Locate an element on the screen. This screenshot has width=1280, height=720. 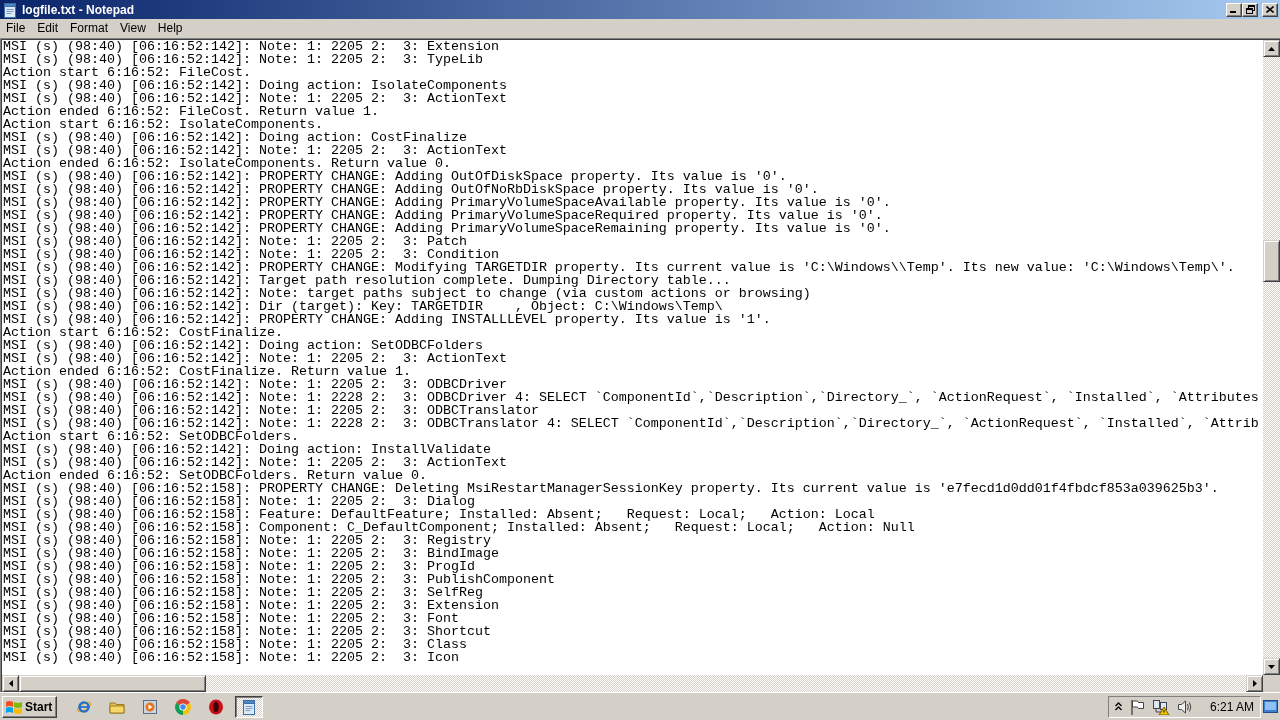
scroll-right-button is located at coordinates (1254, 683).